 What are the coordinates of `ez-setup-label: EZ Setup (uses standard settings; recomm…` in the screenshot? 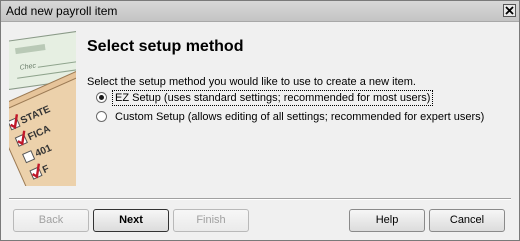 It's located at (272, 98).